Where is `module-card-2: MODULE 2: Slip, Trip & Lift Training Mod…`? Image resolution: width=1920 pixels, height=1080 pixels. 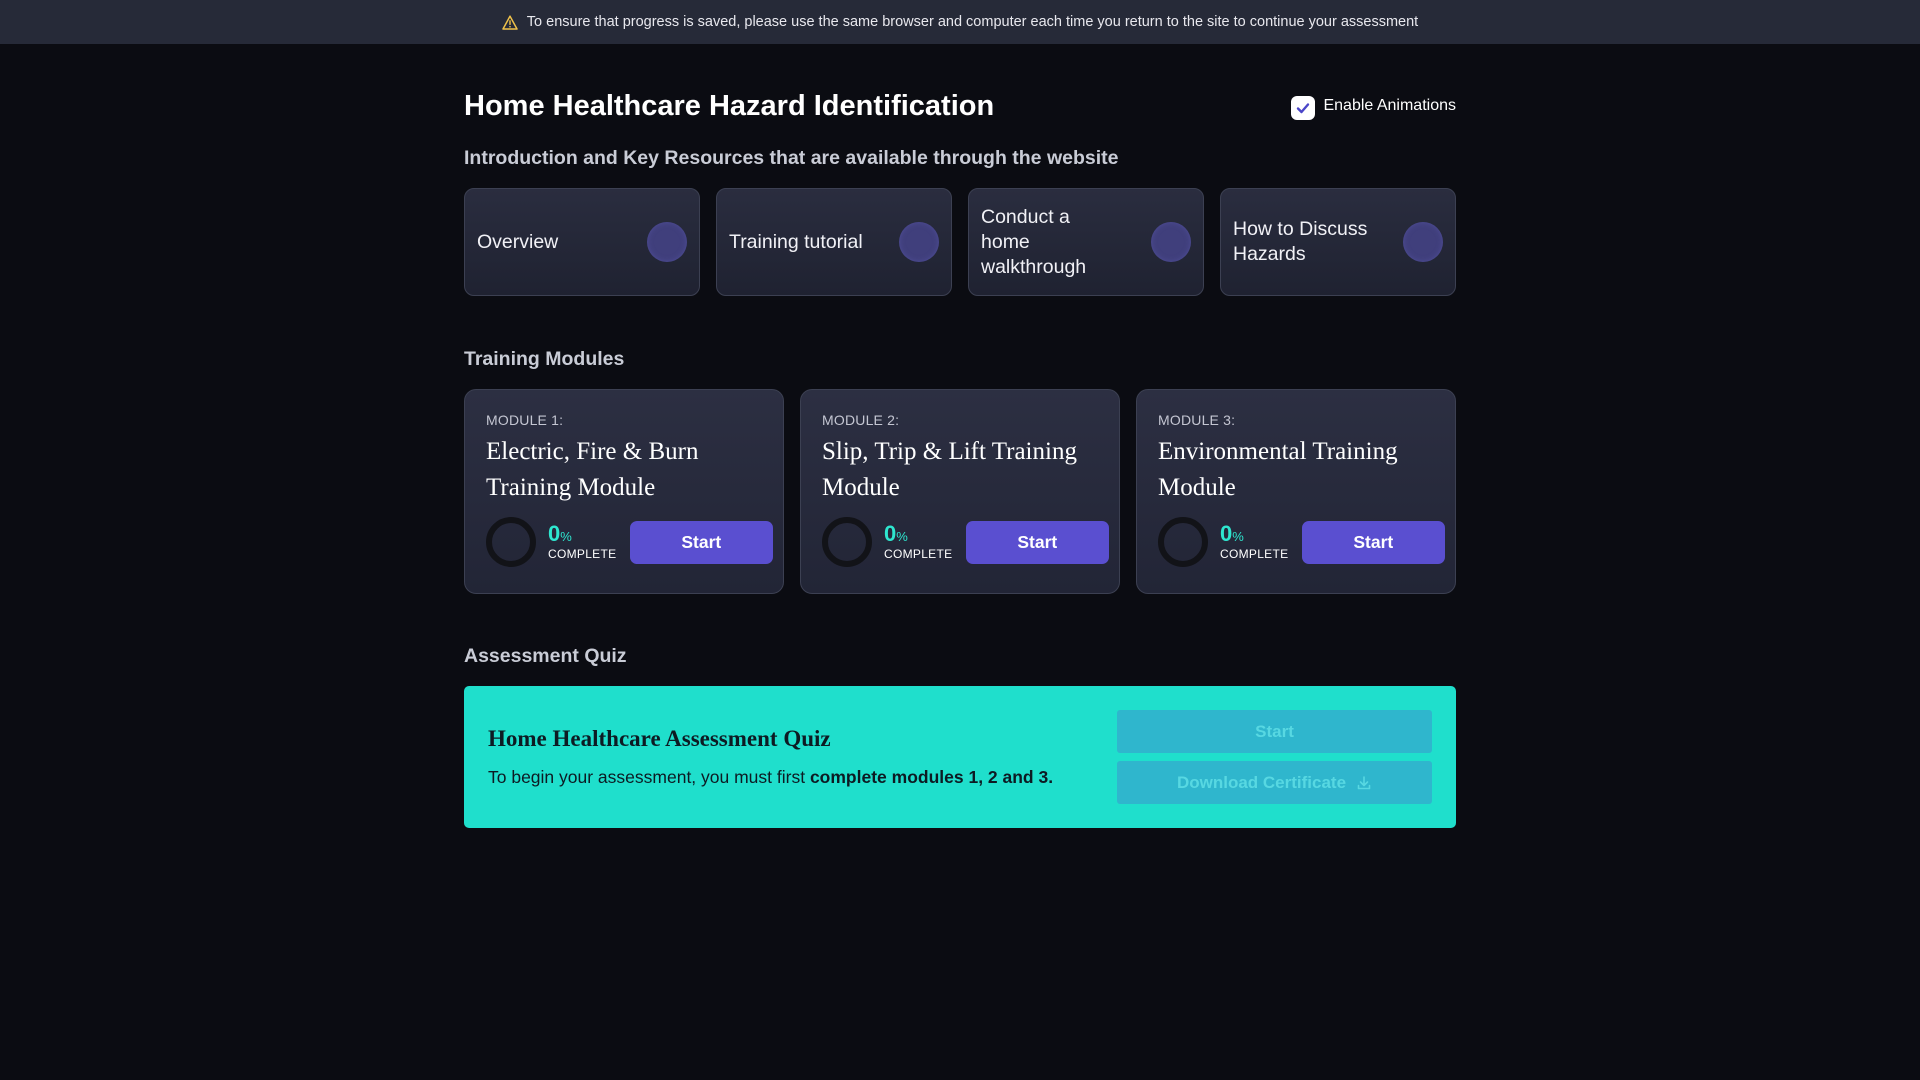
module-card-2: MODULE 2: Slip, Trip & Lift Training Mod… is located at coordinates (960, 491).